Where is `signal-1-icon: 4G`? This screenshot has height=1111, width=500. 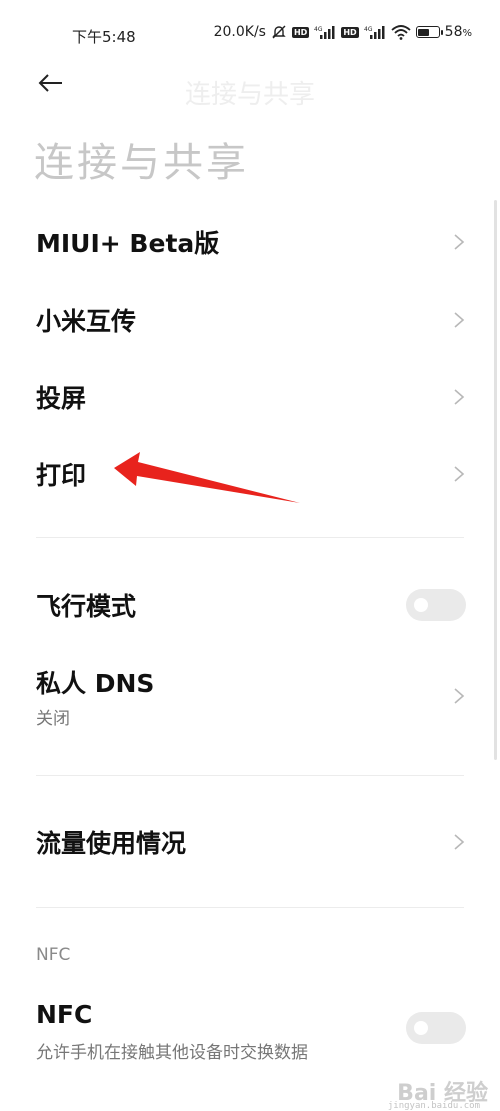
signal-1-icon: 4G is located at coordinates (325, 32).